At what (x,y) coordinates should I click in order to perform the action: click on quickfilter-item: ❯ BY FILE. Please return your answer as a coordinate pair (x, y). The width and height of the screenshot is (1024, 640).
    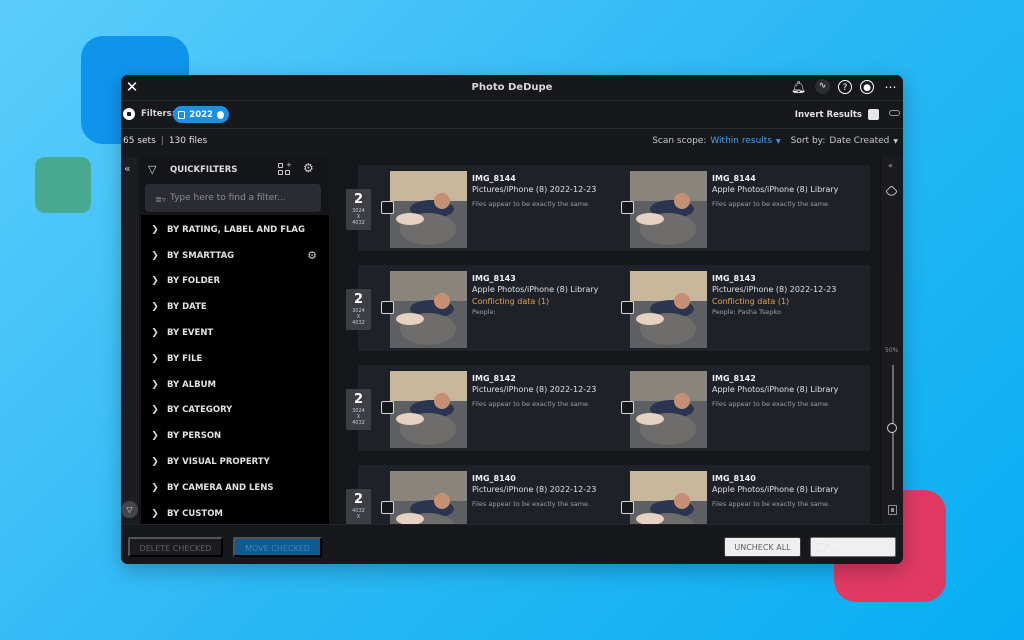
    Looking at the image, I should click on (235, 359).